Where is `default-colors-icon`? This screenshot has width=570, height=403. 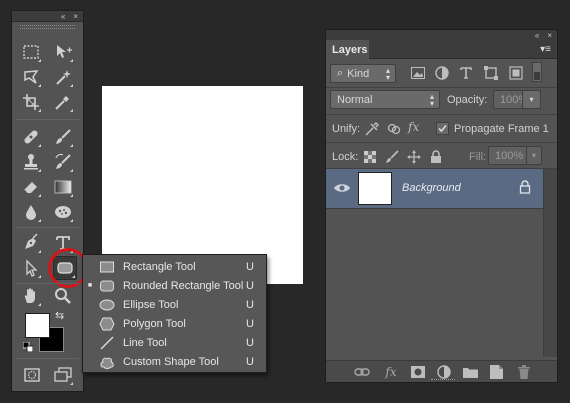
default-colors-icon is located at coordinates (28, 347).